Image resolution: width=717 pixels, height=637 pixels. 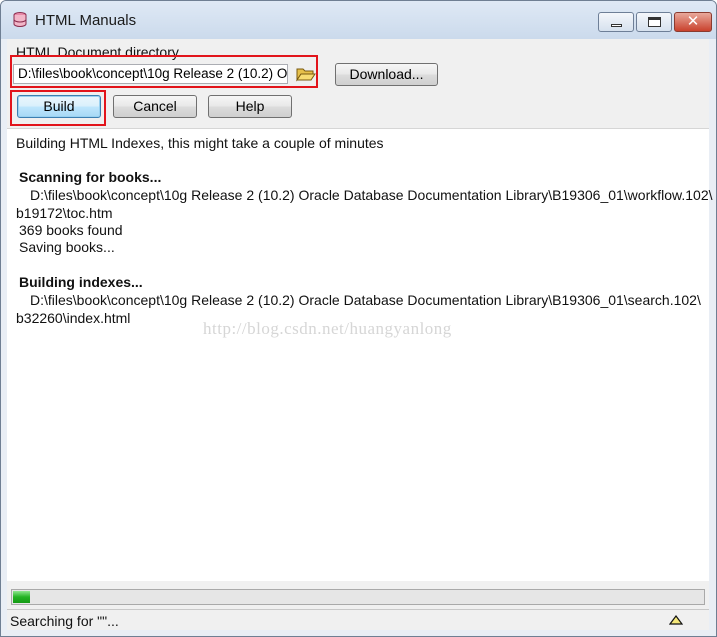 What do you see at coordinates (164, 71) in the screenshot?
I see `highlight-box-directory` at bounding box center [164, 71].